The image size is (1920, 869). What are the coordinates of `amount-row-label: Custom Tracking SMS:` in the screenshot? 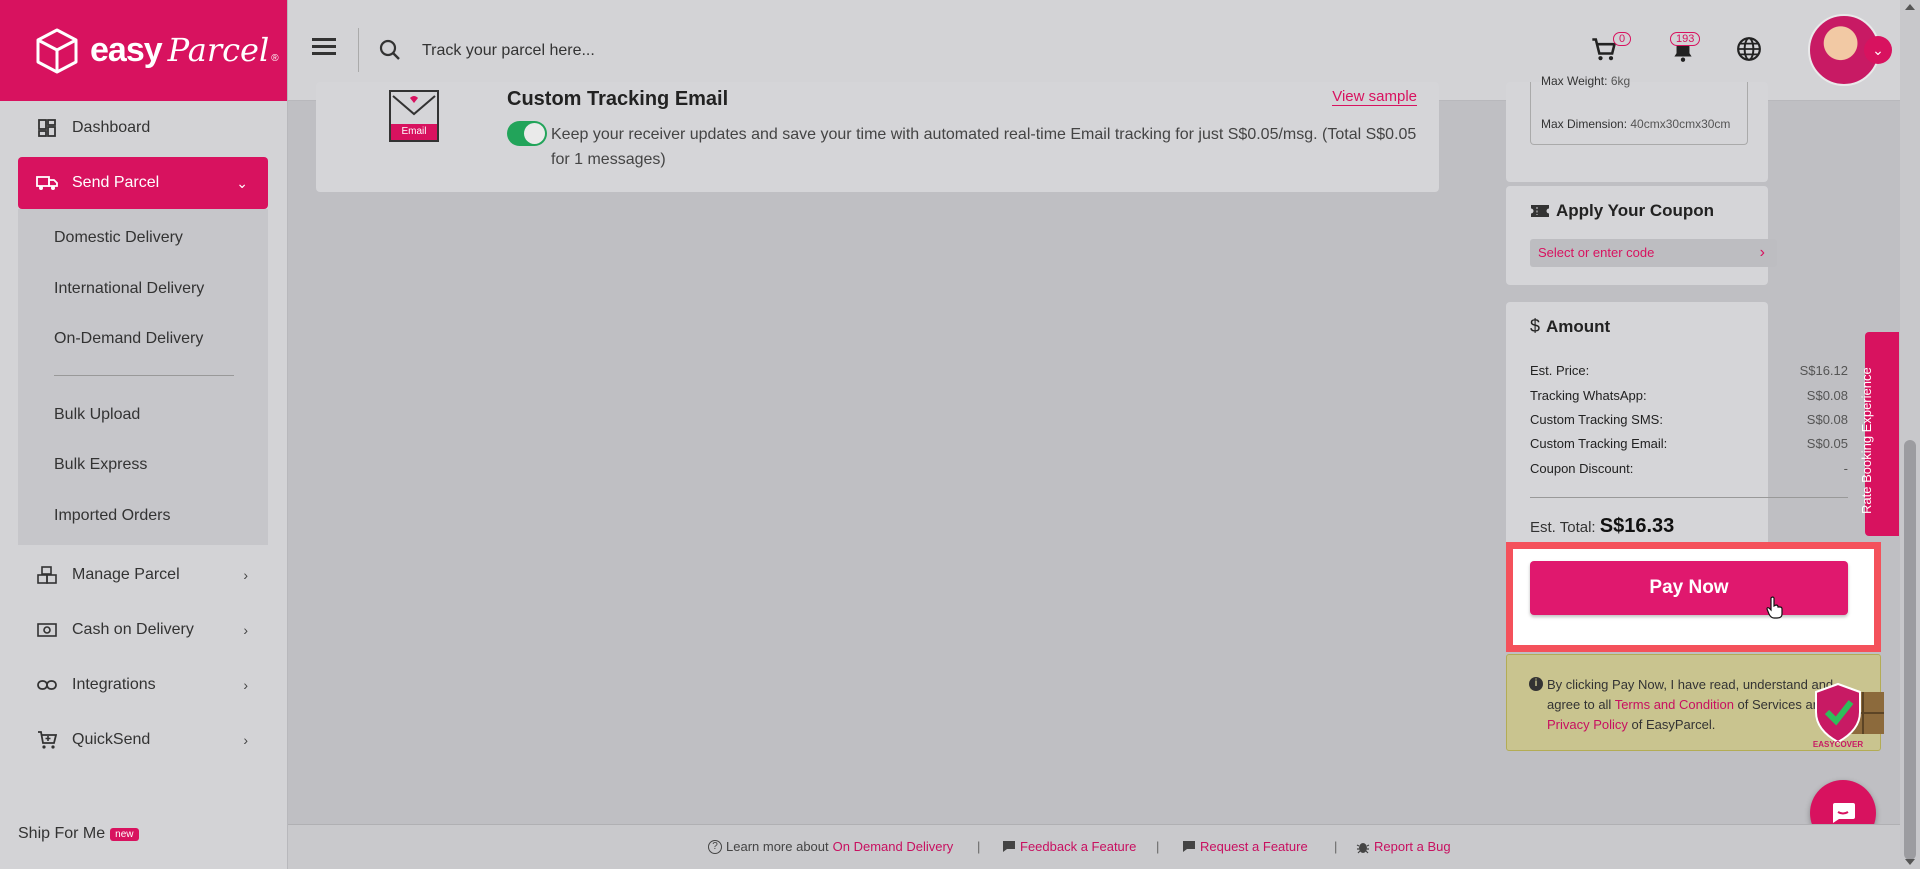 It's located at (1596, 419).